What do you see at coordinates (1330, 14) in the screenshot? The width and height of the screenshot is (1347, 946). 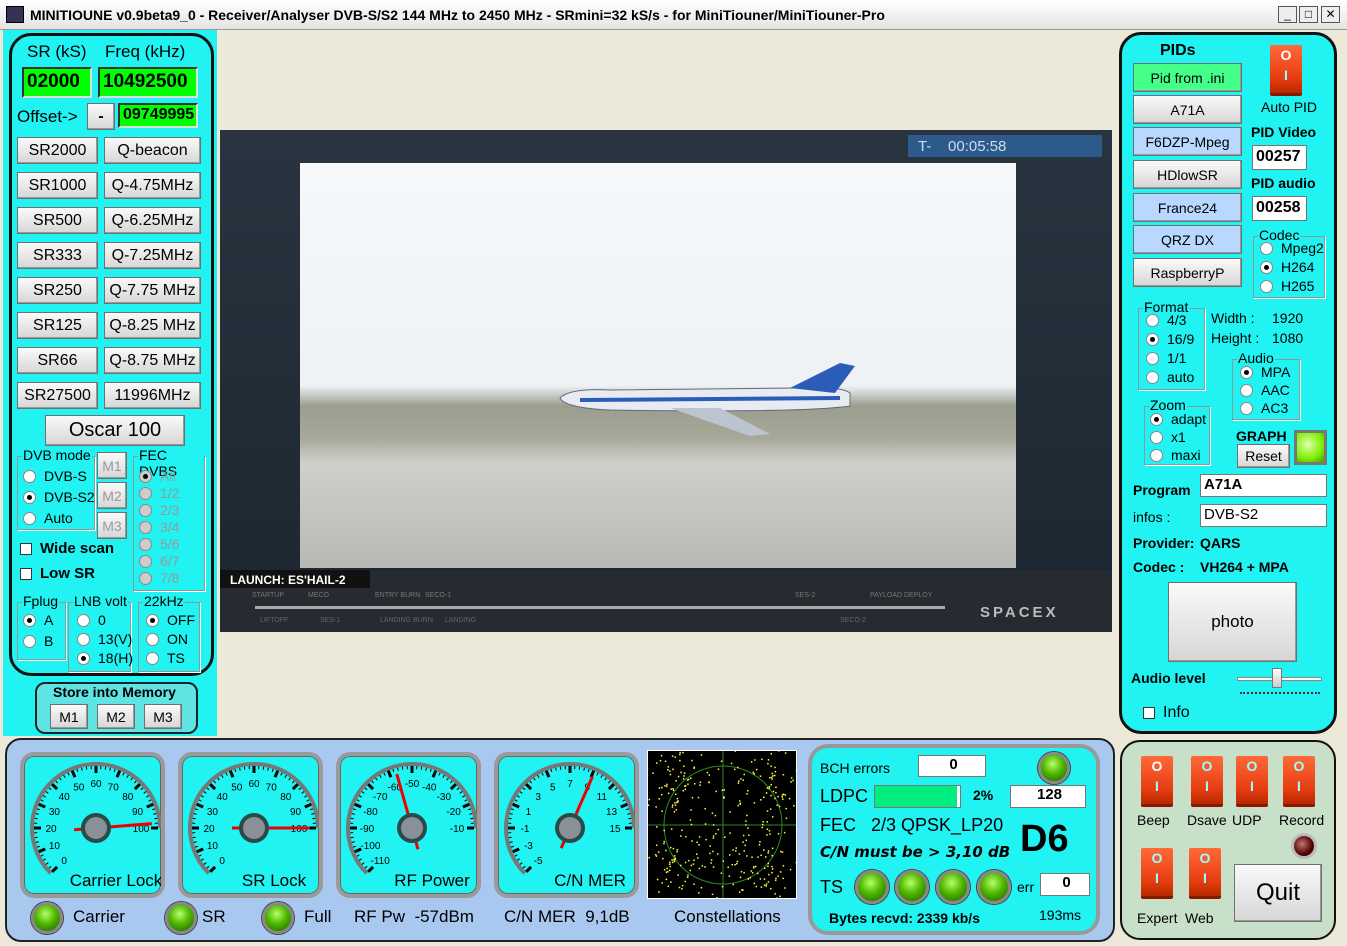 I see `close-button: ✕` at bounding box center [1330, 14].